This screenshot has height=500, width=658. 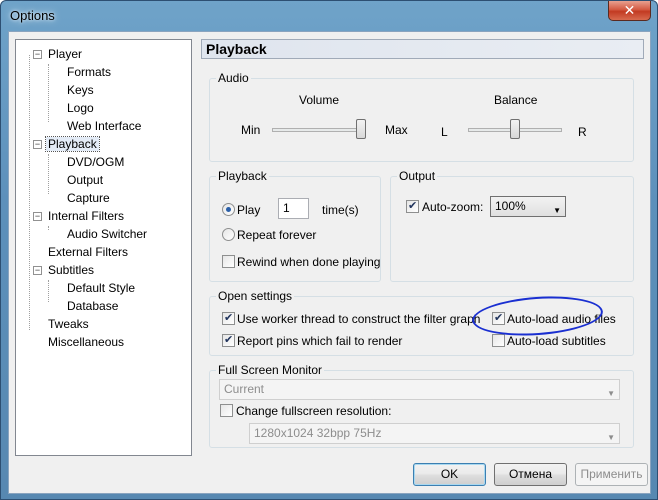 I want to click on audio-group-title: Audio, so click(x=233, y=78).